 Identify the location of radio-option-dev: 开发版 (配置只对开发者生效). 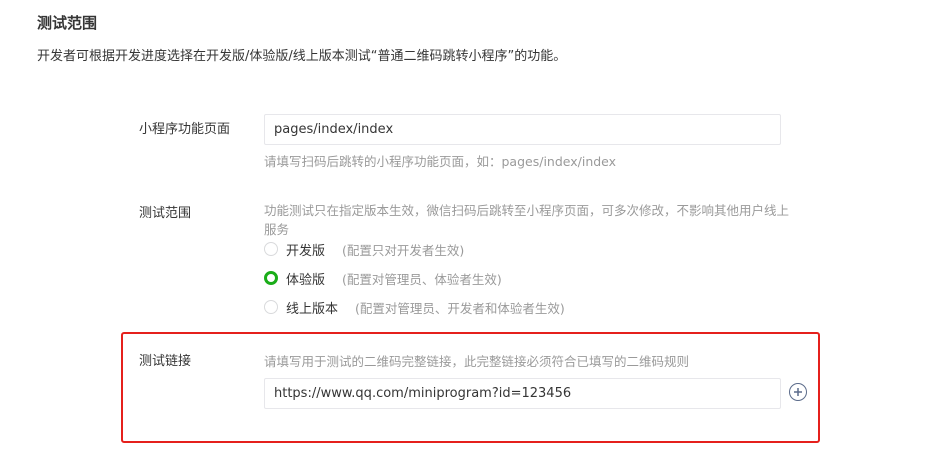
(364, 249).